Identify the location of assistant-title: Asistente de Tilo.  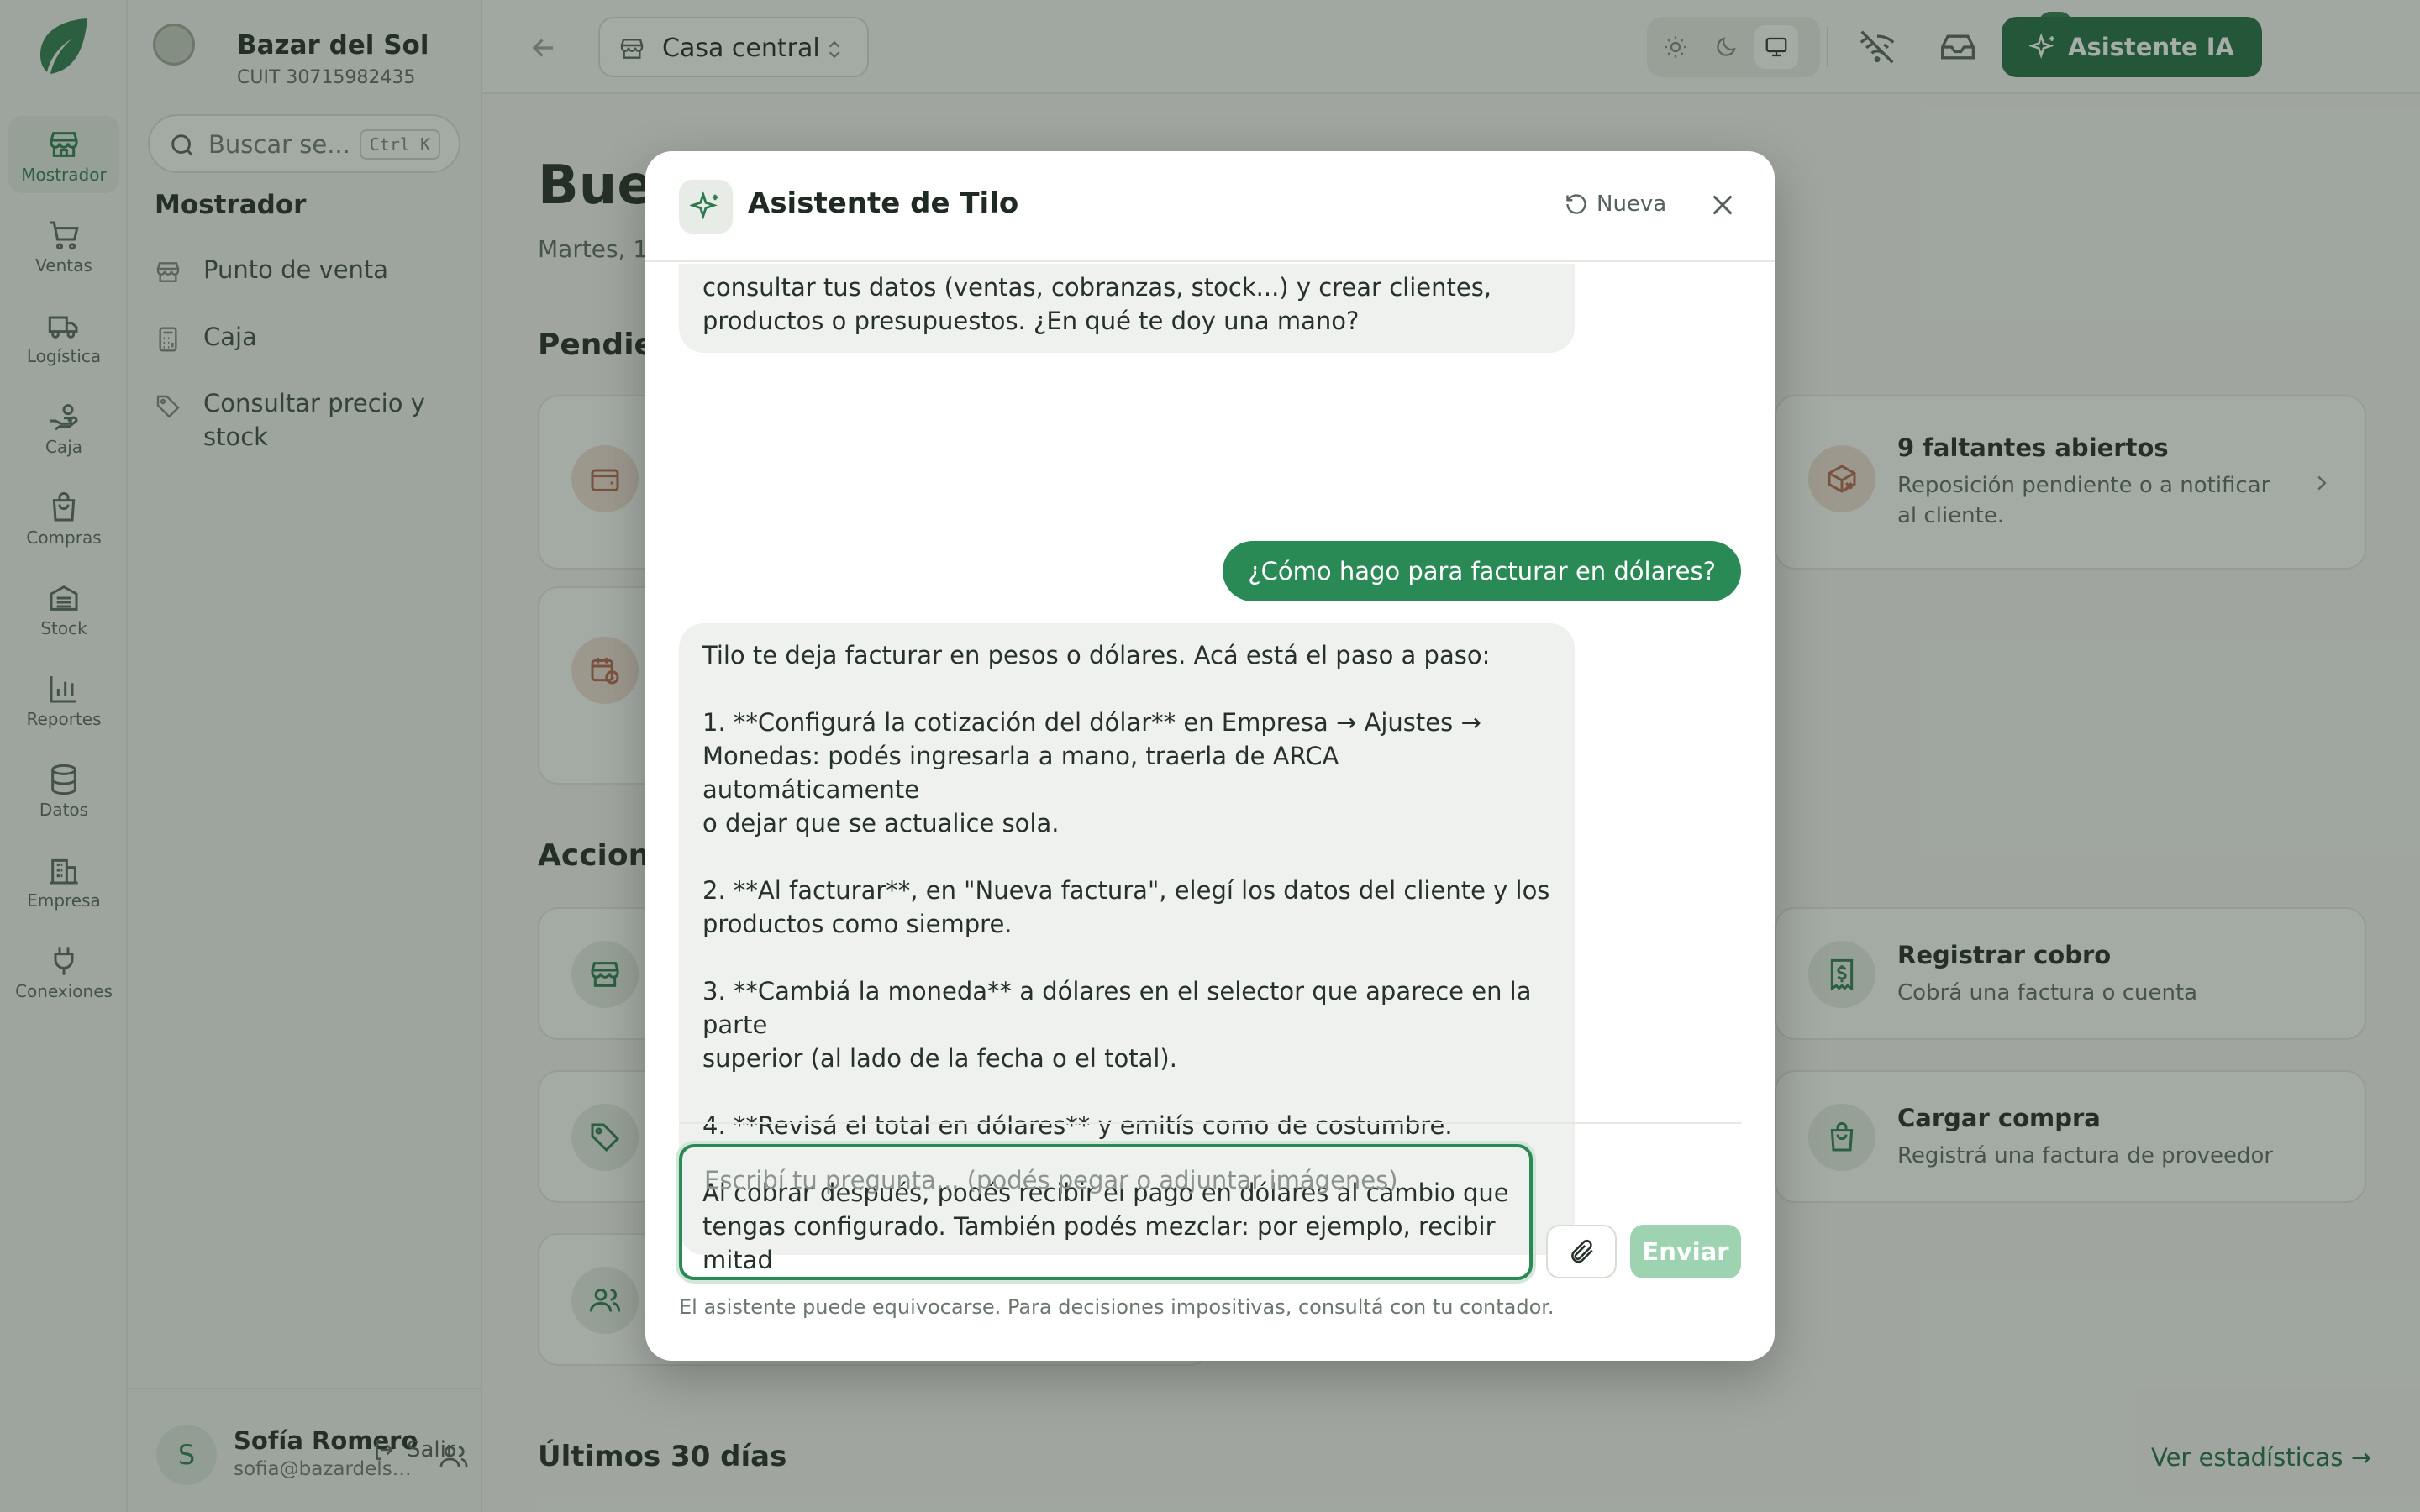
(883, 203).